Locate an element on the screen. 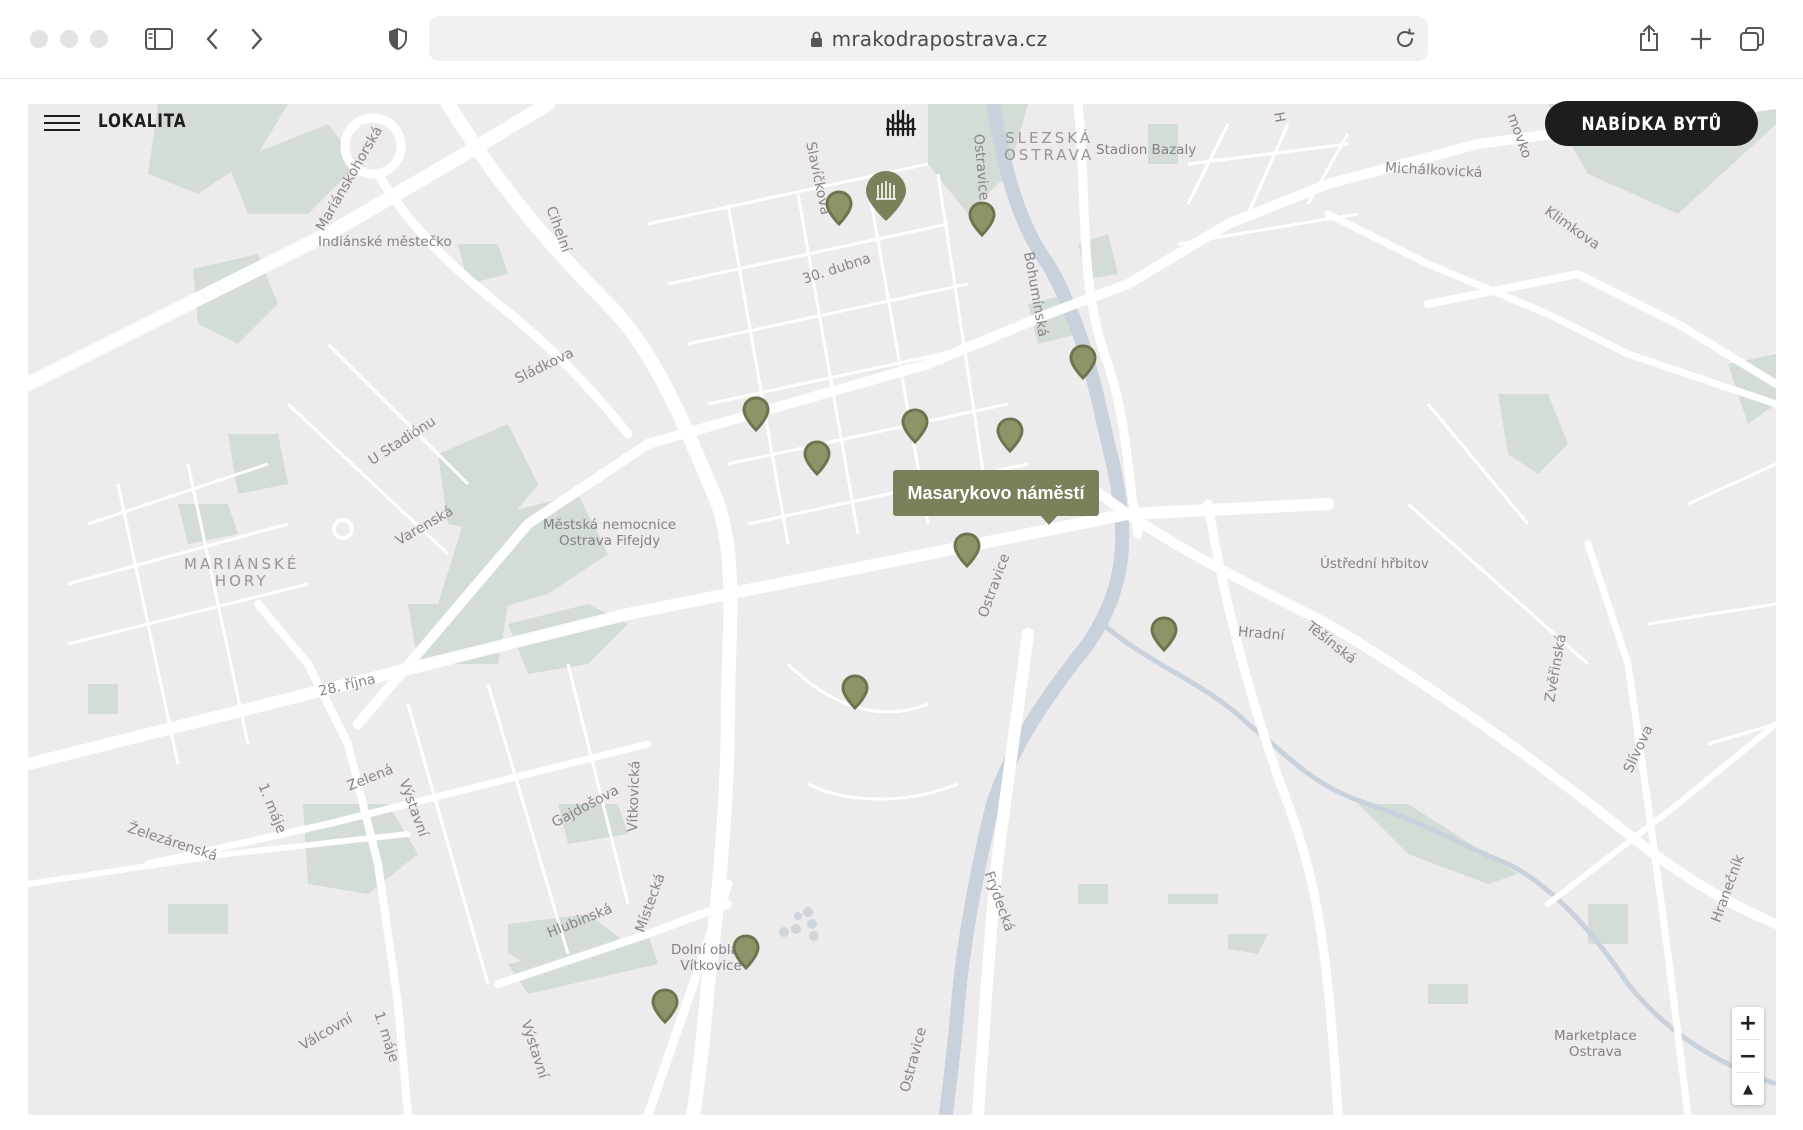 Image resolution: width=1803 pixels, height=1130 pixels. address-bar: mrakodrapostrava.cz is located at coordinates (928, 38).